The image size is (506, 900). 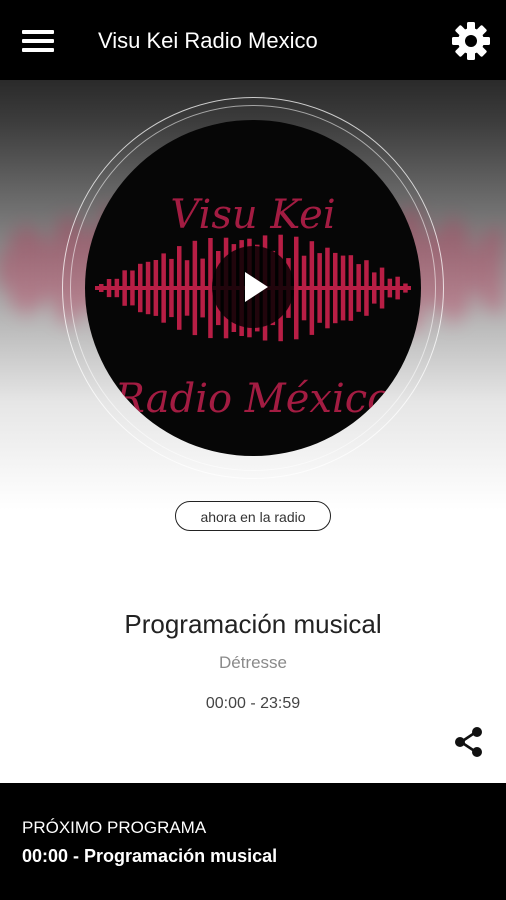 I want to click on share-icon, so click(x=468, y=742).